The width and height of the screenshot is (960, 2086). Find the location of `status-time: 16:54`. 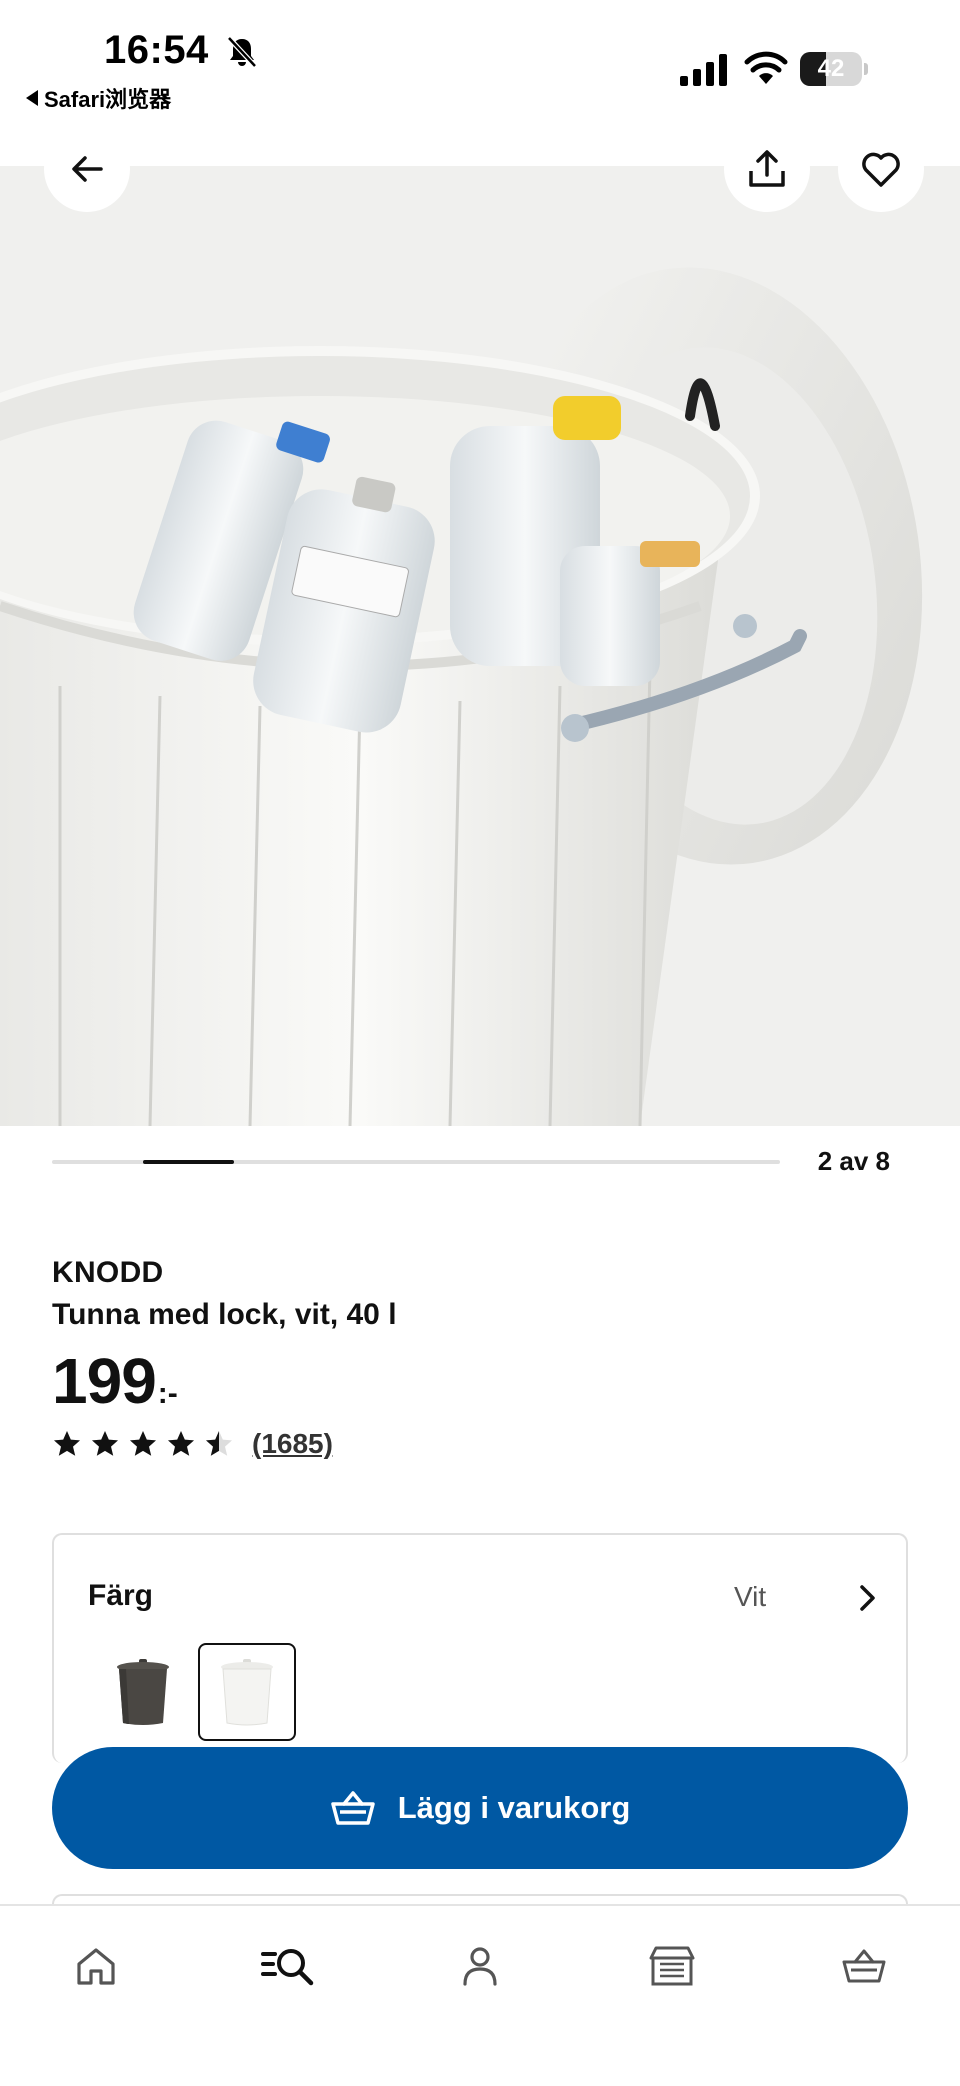

status-time: 16:54 is located at coordinates (156, 50).